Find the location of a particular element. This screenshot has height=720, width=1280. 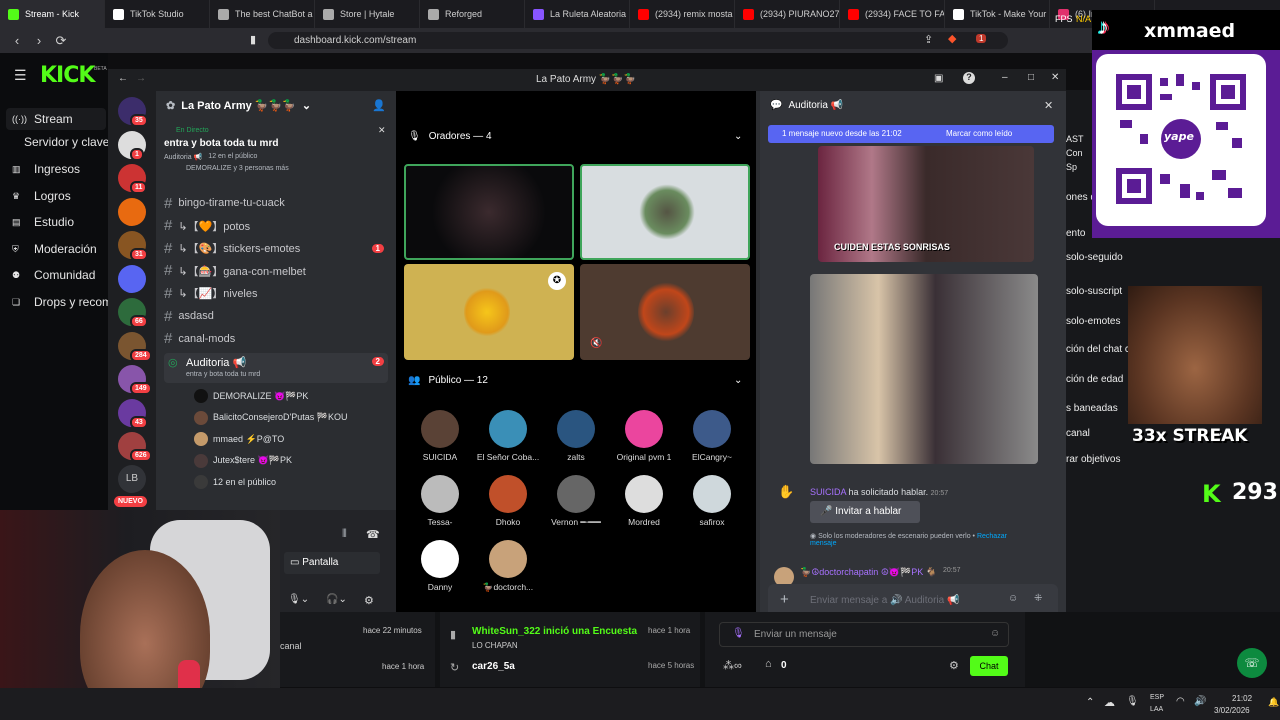

server-lb: LB is located at coordinates (132, 479).